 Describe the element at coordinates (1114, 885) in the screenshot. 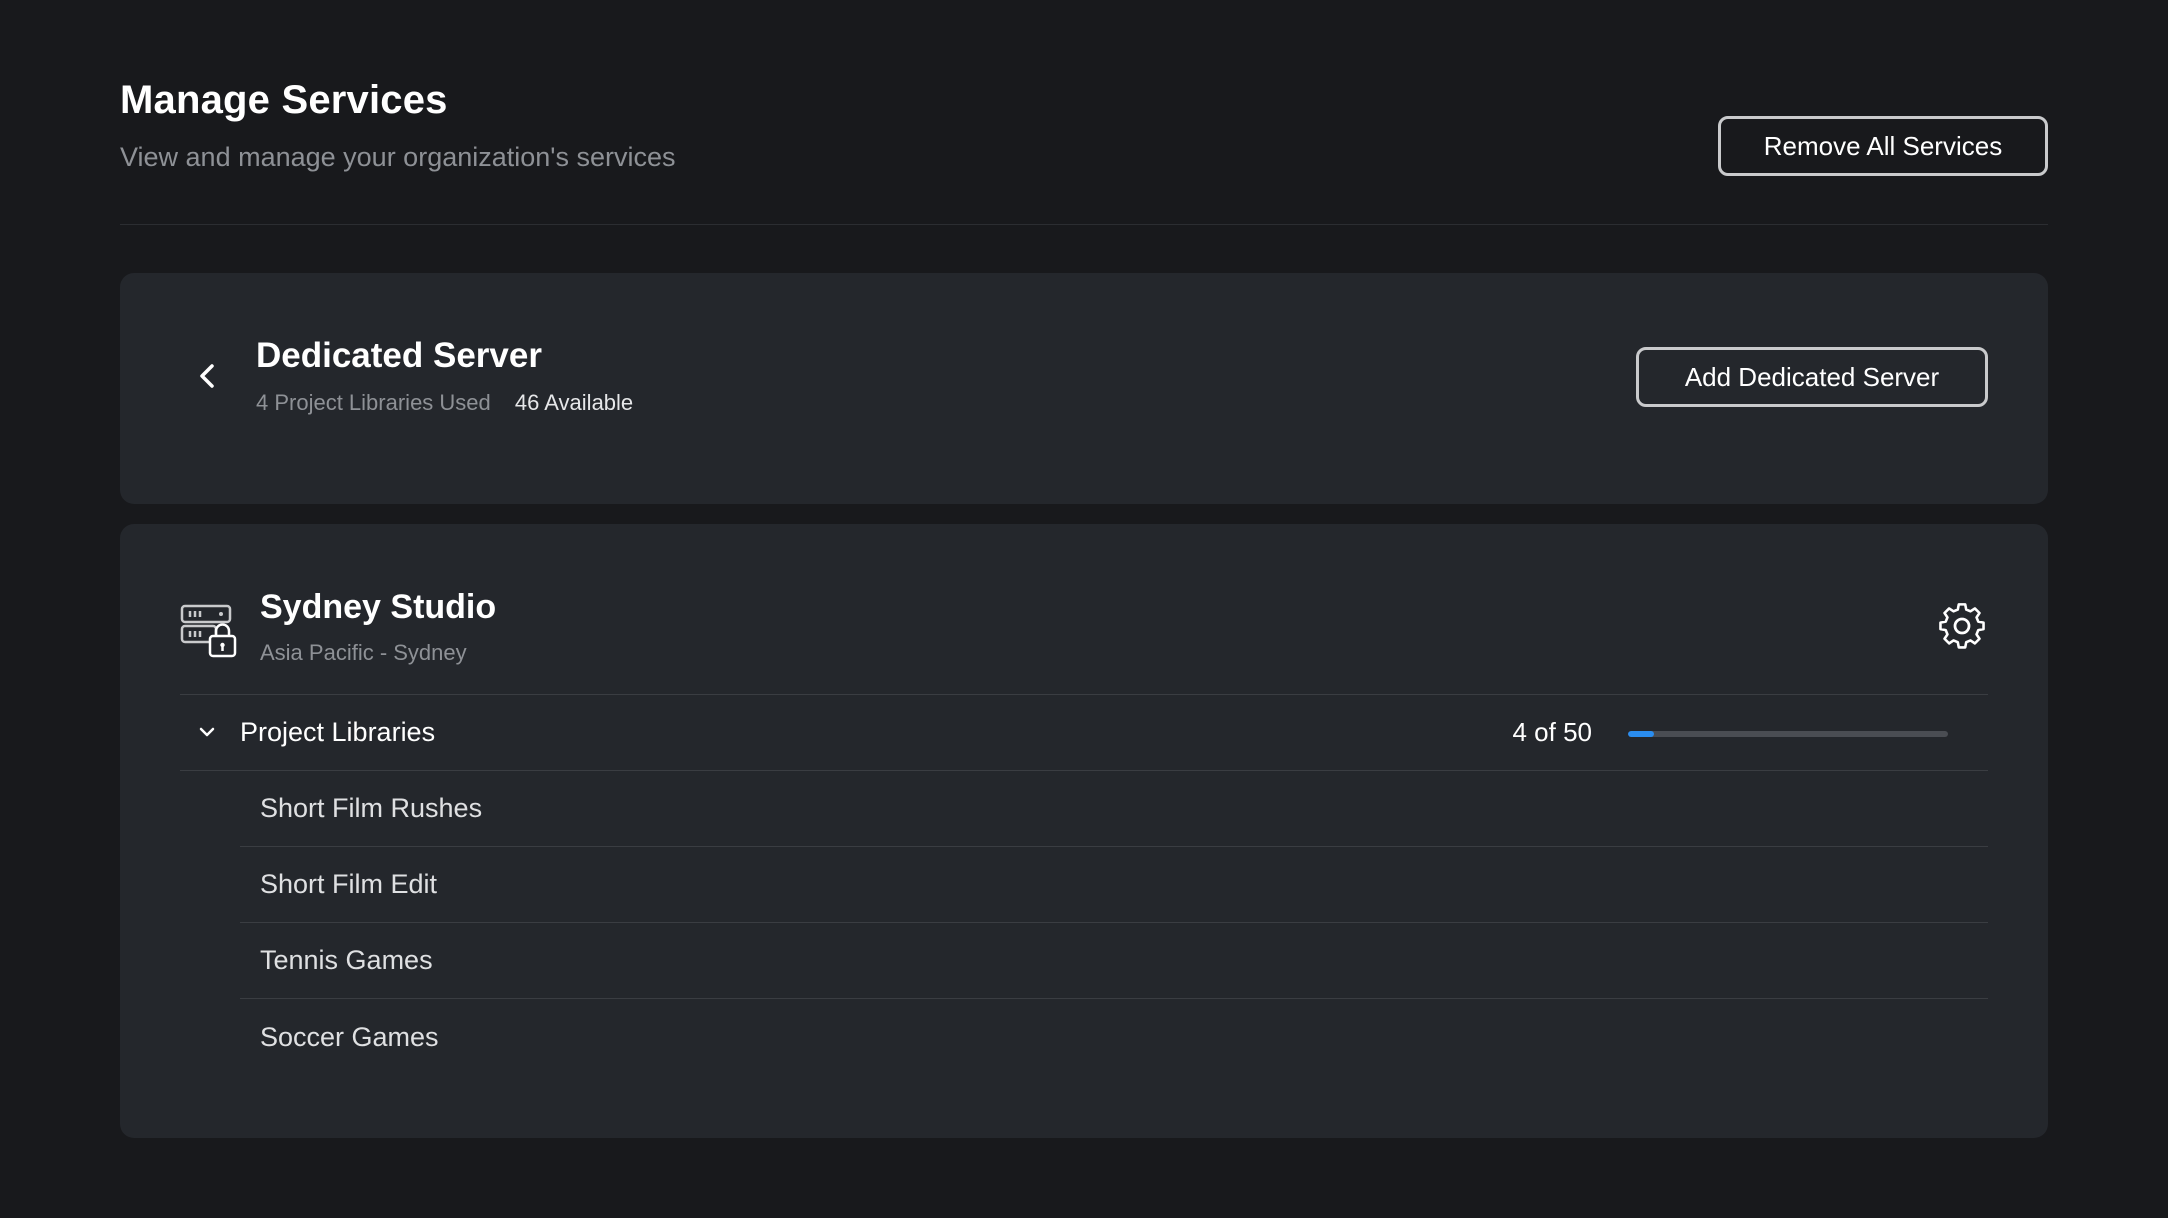

I see `list-item: Short Film Edit` at that location.